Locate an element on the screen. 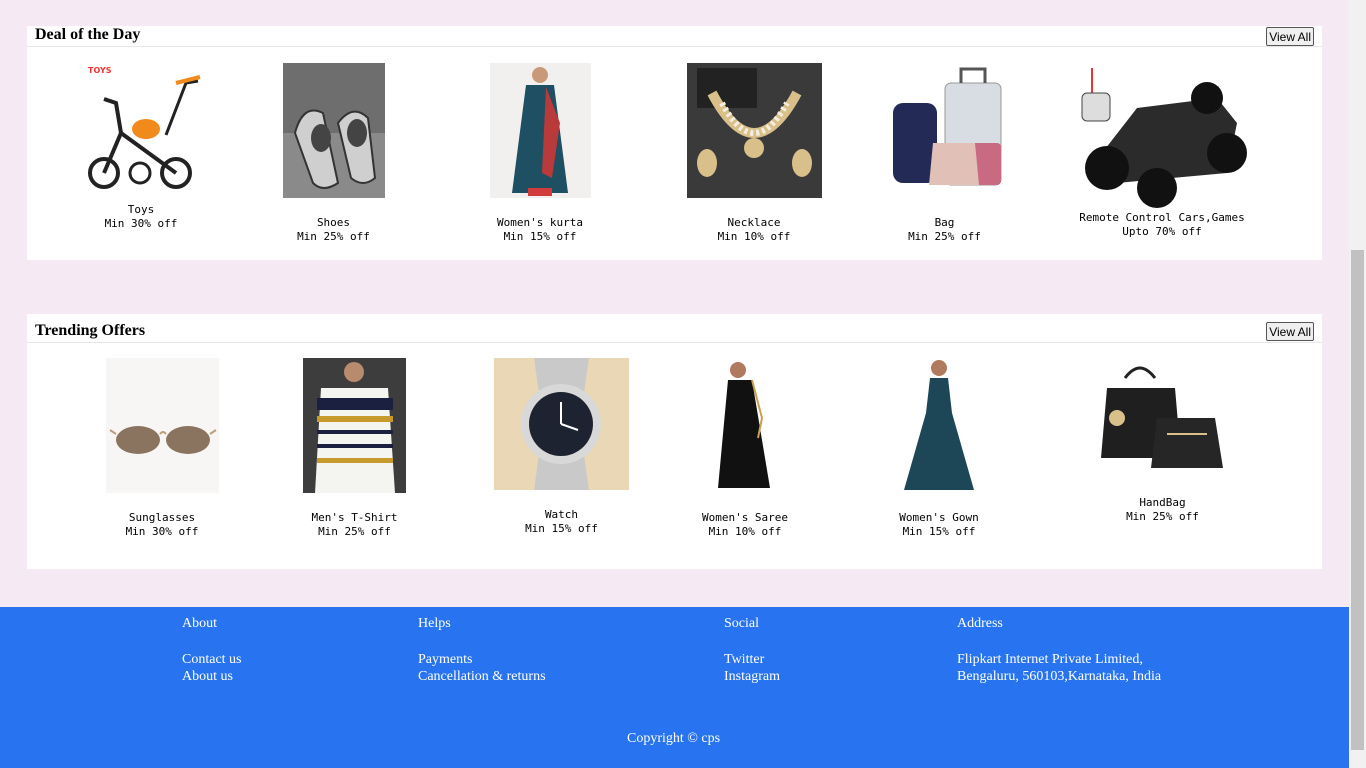 The width and height of the screenshot is (1366, 768). product-name: Shoes is located at coordinates (333, 222).